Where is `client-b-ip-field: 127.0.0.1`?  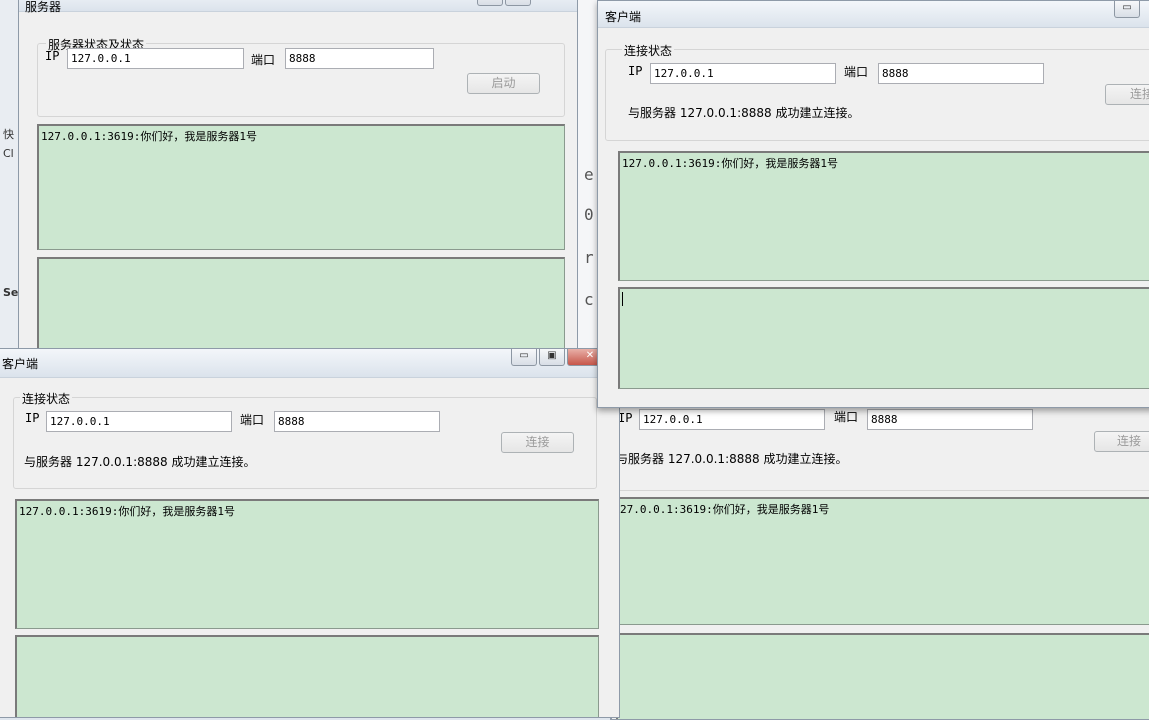 client-b-ip-field: 127.0.0.1 is located at coordinates (139, 421).